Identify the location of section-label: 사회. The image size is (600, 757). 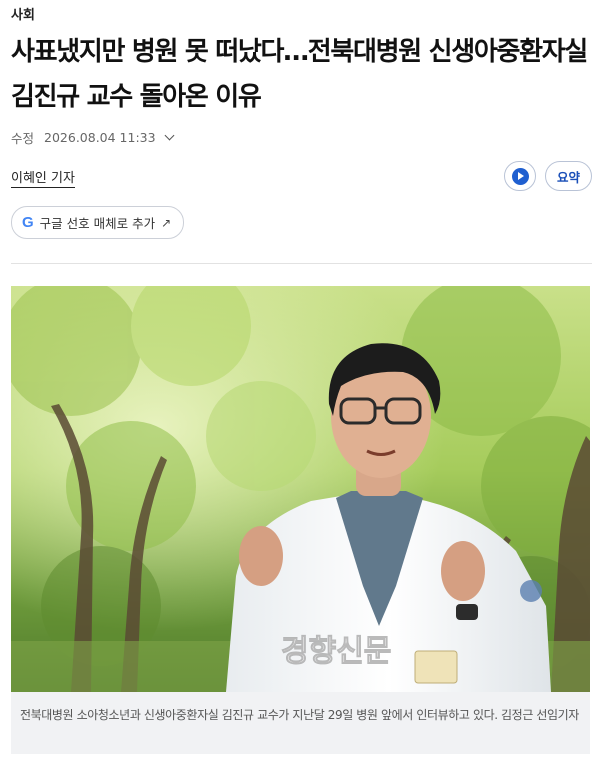
(23, 13).